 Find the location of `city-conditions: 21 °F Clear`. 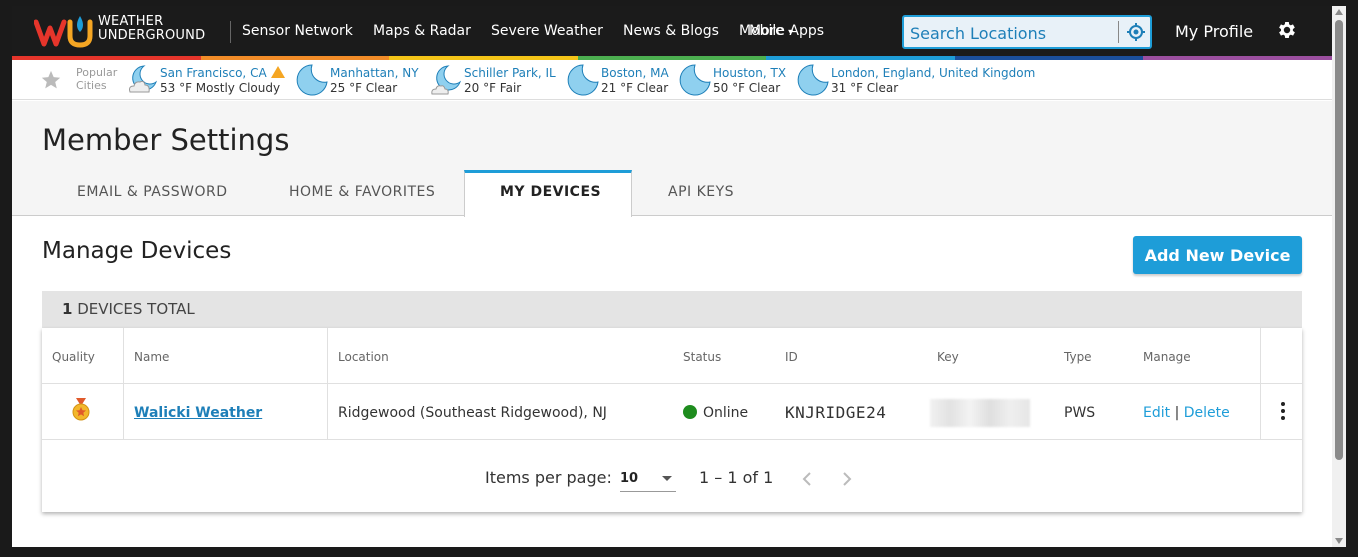

city-conditions: 21 °F Clear is located at coordinates (635, 88).